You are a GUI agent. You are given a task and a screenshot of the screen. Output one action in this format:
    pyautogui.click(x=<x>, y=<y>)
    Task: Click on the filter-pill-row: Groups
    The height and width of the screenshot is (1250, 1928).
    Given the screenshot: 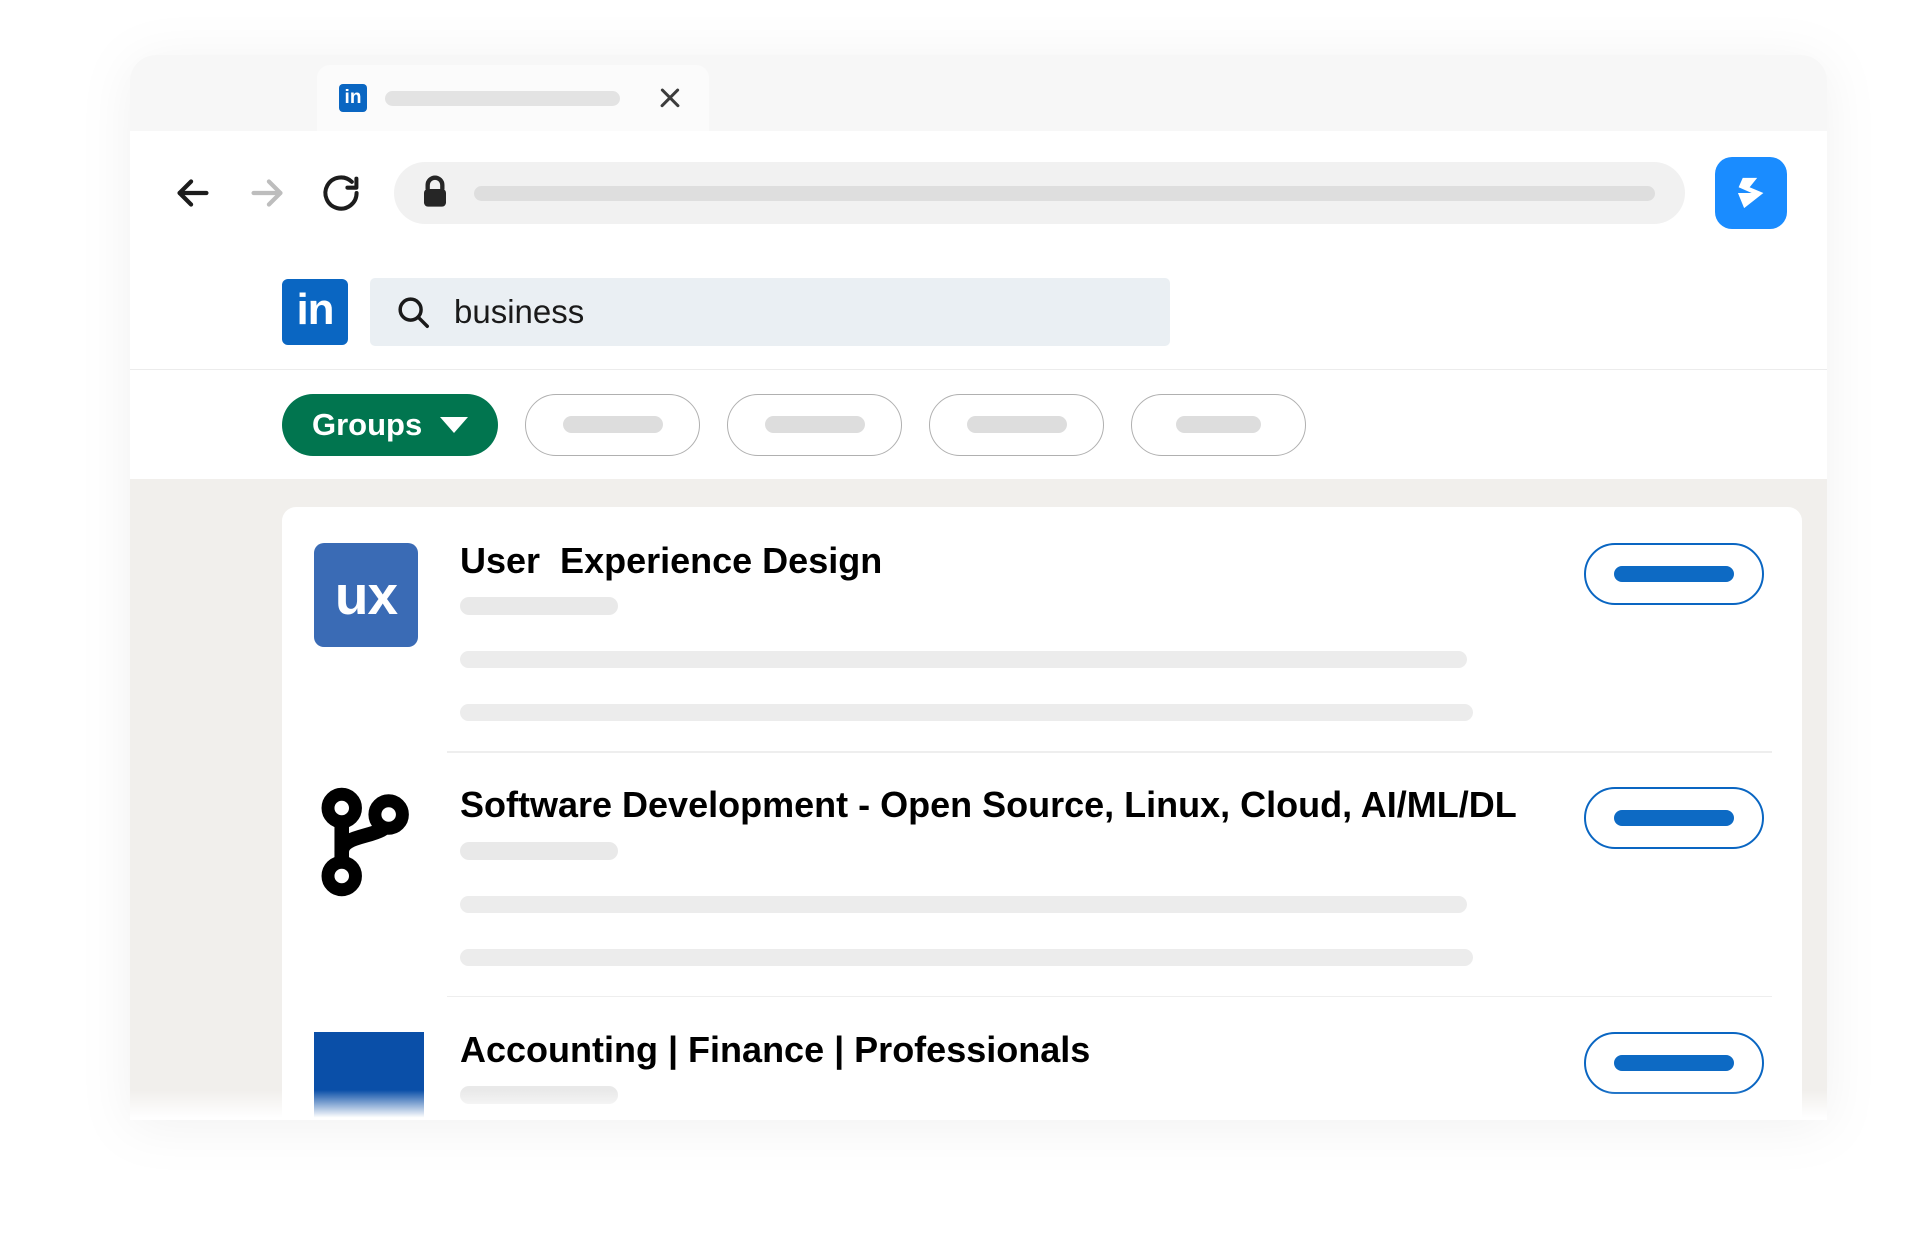 What is the action you would take?
    pyautogui.click(x=978, y=424)
    